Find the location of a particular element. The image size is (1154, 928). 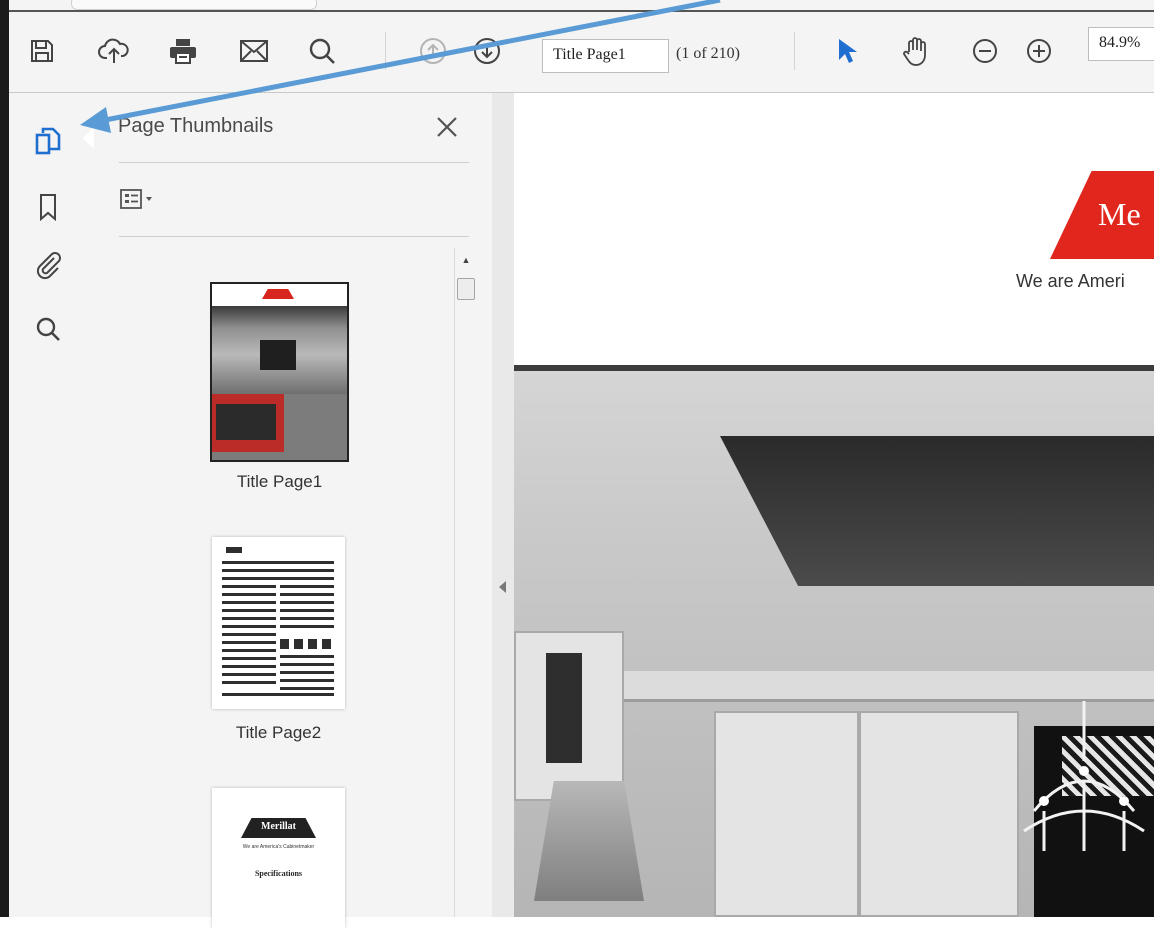

upload-icon is located at coordinates (114, 51).